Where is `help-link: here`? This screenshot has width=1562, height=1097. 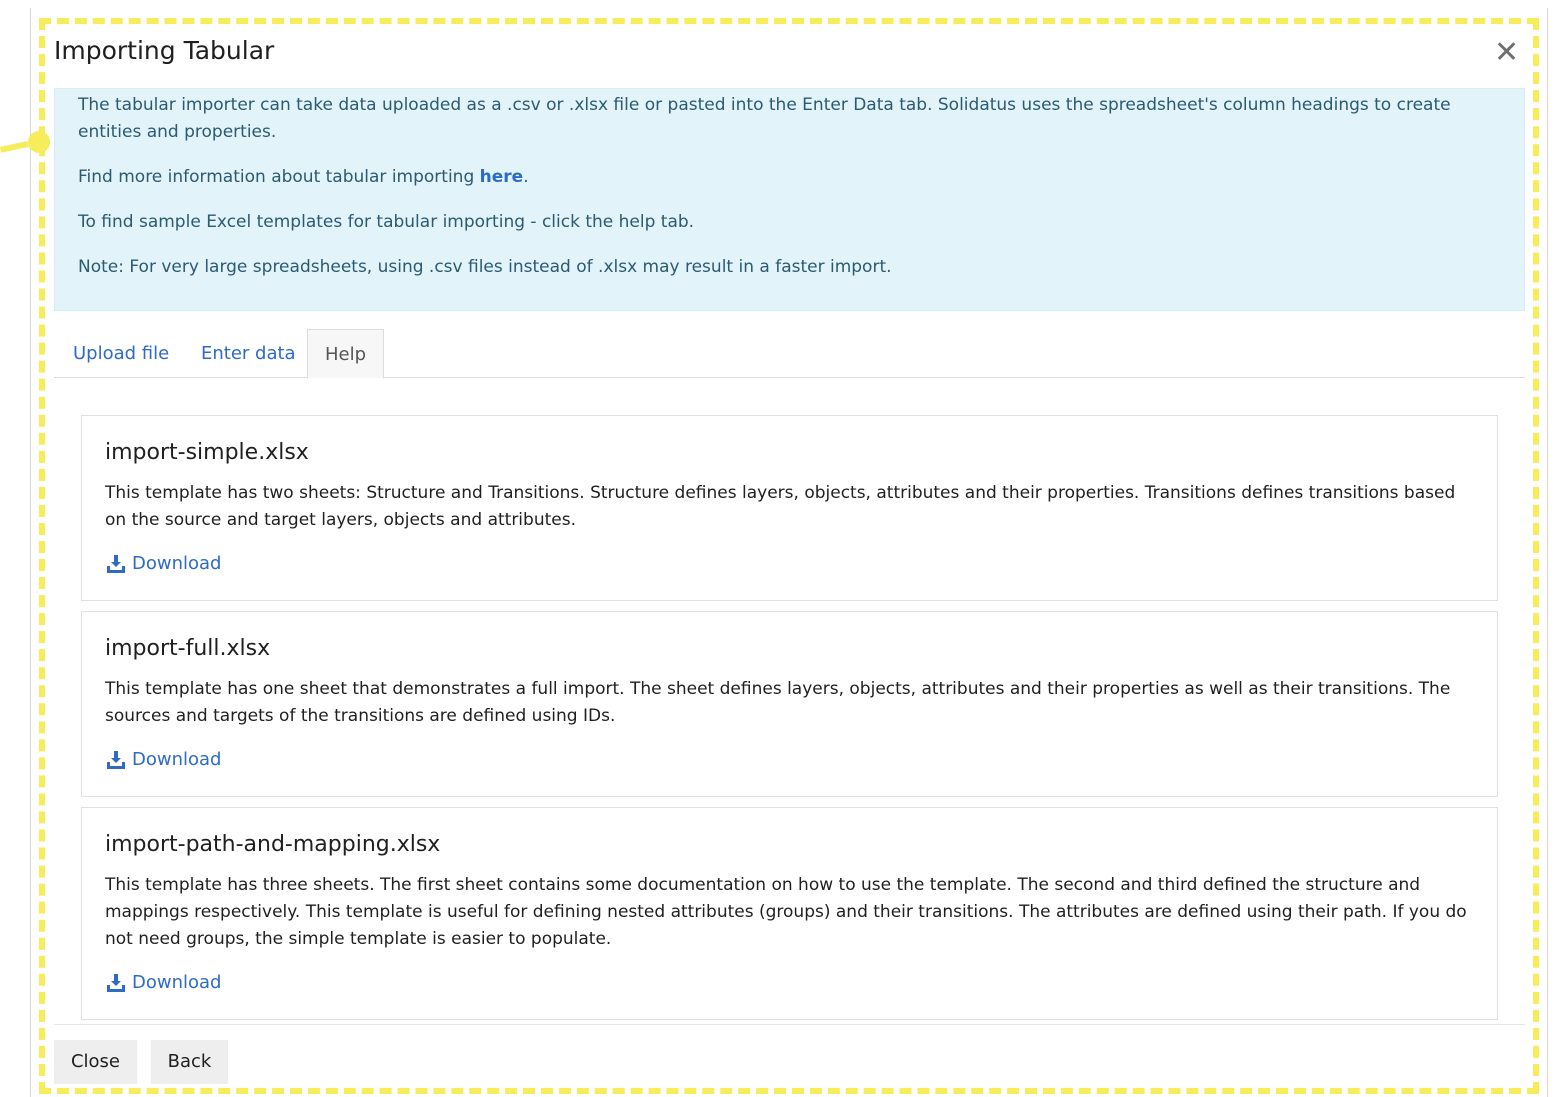
help-link: here is located at coordinates (502, 177).